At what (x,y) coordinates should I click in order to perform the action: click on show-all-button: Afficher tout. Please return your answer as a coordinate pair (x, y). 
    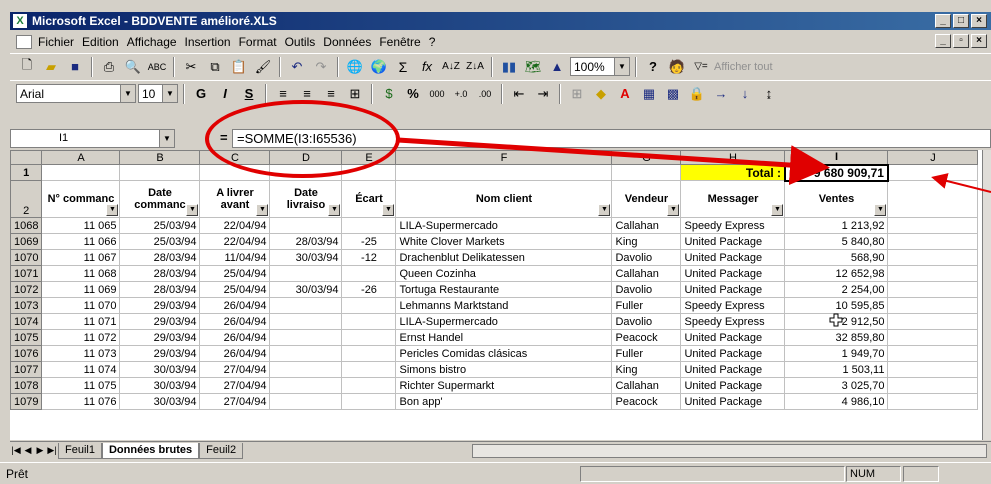
    Looking at the image, I should click on (743, 67).